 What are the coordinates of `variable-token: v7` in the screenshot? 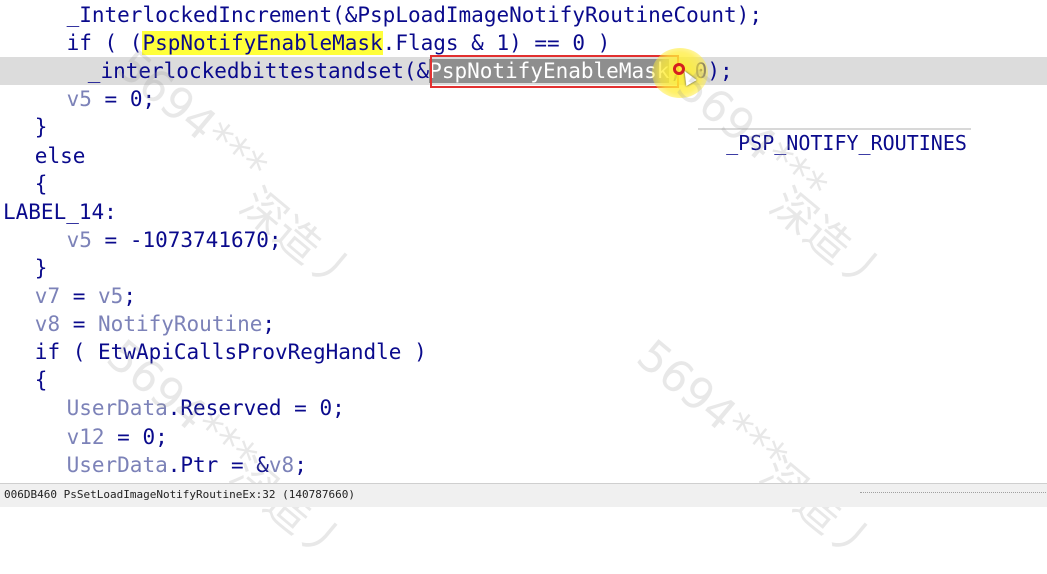 It's located at (47, 296).